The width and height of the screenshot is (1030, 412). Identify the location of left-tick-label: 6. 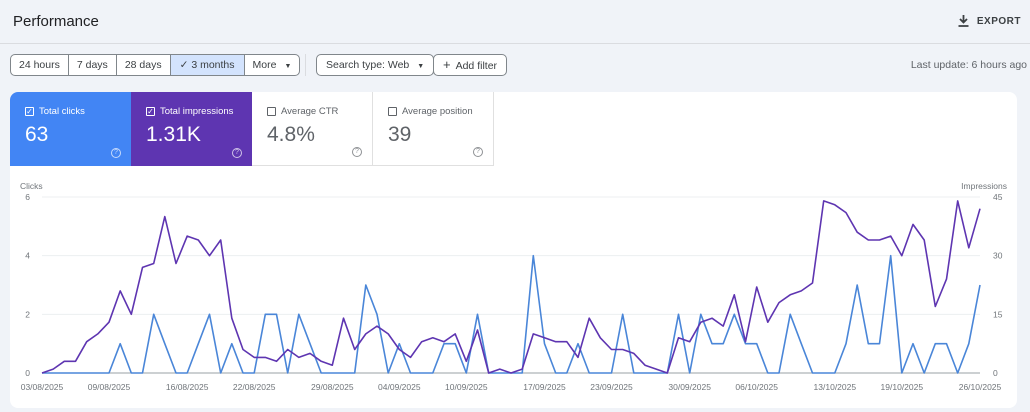
(27, 197).